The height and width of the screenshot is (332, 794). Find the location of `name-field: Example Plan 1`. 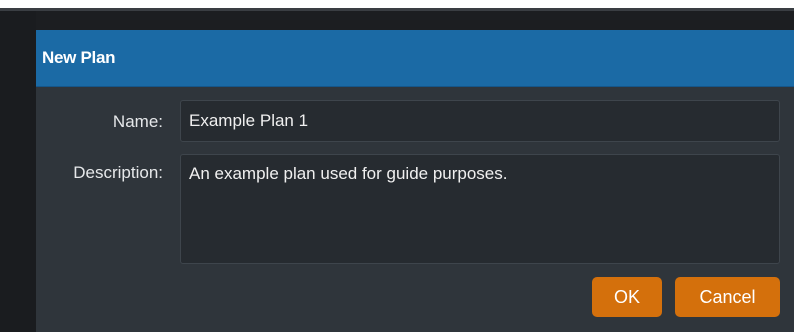

name-field: Example Plan 1 is located at coordinates (480, 121).